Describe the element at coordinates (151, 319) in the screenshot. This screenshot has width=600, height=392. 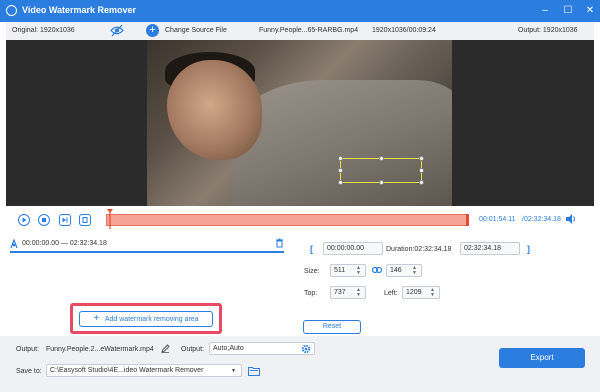
I see `add-watermark-area-label: Add watermark removing area` at that location.